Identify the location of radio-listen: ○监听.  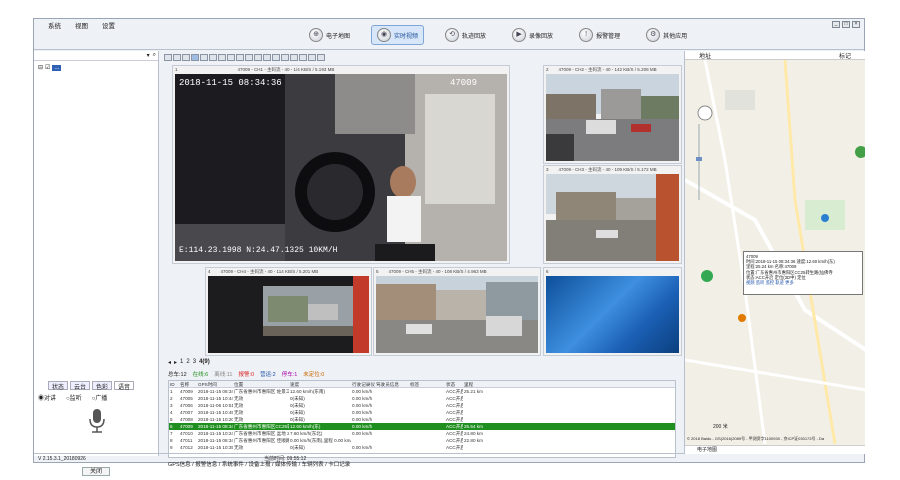
(74, 397).